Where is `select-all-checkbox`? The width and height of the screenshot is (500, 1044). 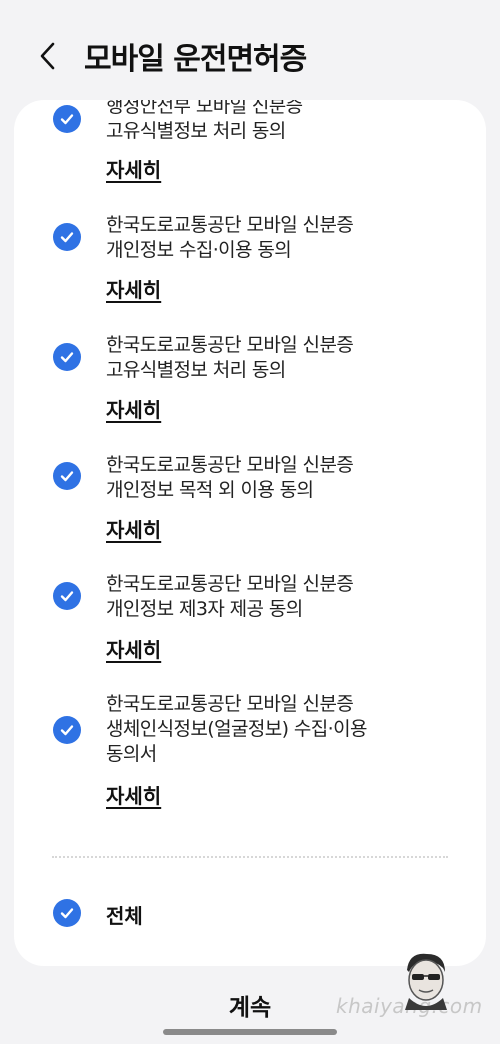
select-all-checkbox is located at coordinates (67, 913).